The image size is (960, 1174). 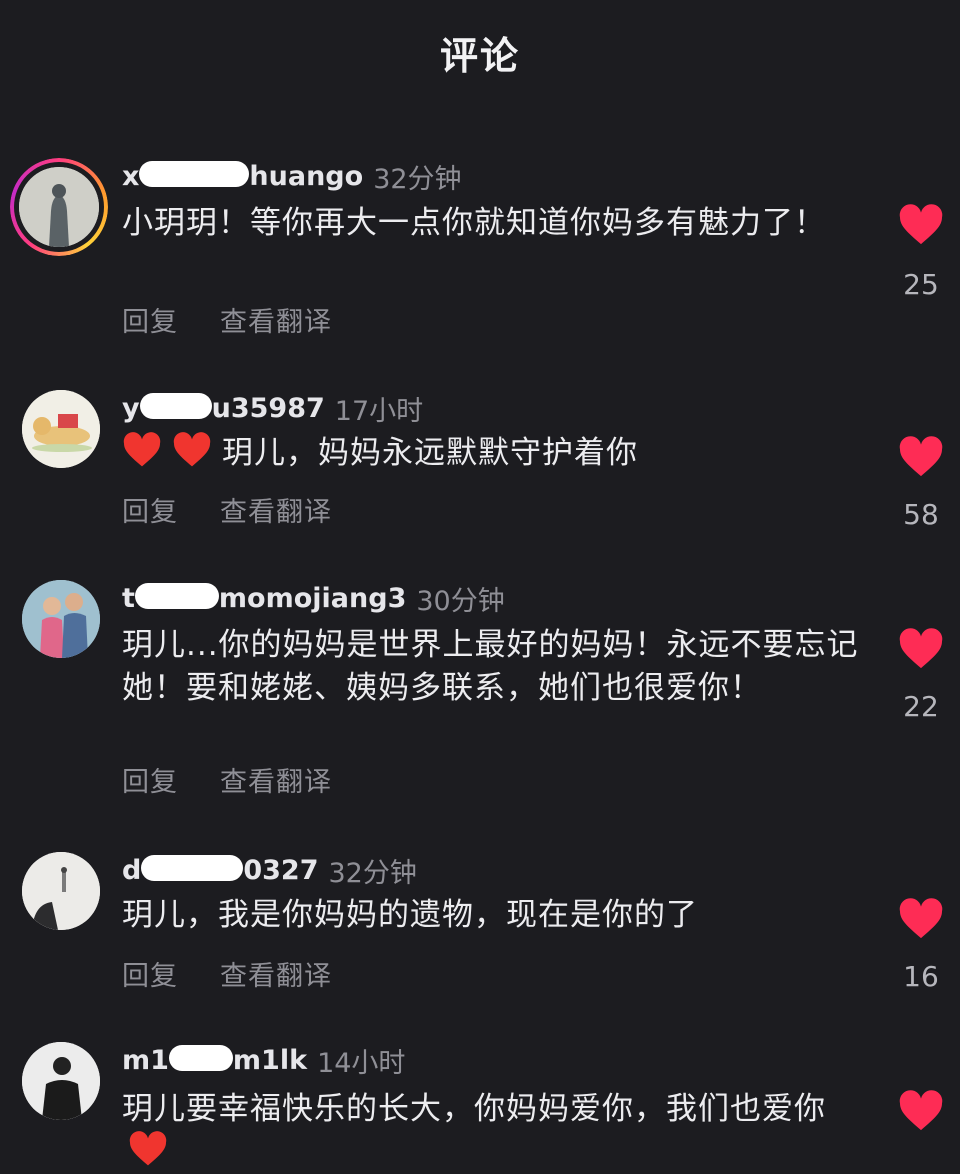 What do you see at coordinates (410, 915) in the screenshot?
I see `comment-text: 玥儿，我是你妈妈的遗物，现在是你的了` at bounding box center [410, 915].